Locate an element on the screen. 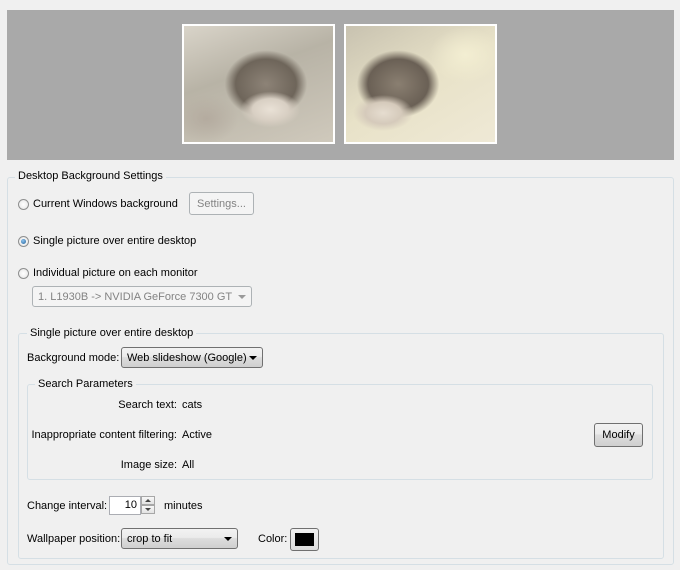 This screenshot has height=570, width=680. change-interval-input: 10 is located at coordinates (125, 505).